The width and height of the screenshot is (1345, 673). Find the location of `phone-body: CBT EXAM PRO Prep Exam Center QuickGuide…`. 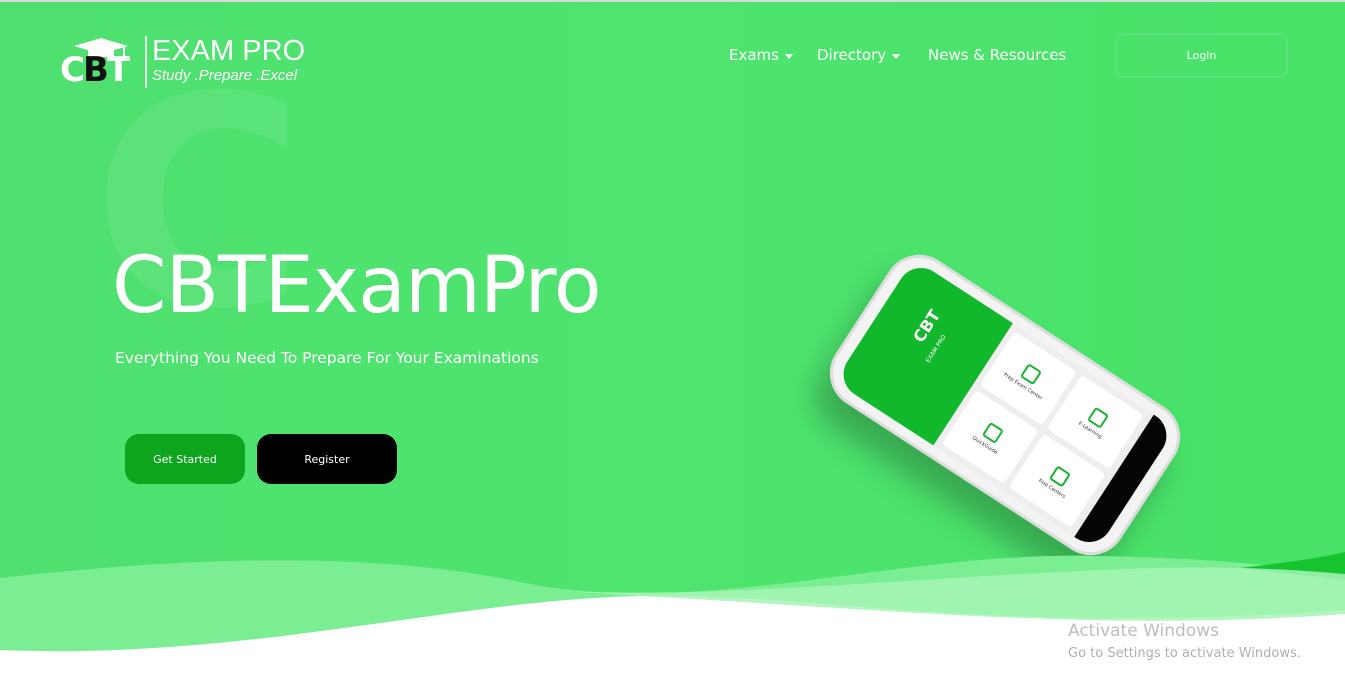

phone-body: CBT EXAM PRO Prep Exam Center QuickGuide… is located at coordinates (1005, 405).